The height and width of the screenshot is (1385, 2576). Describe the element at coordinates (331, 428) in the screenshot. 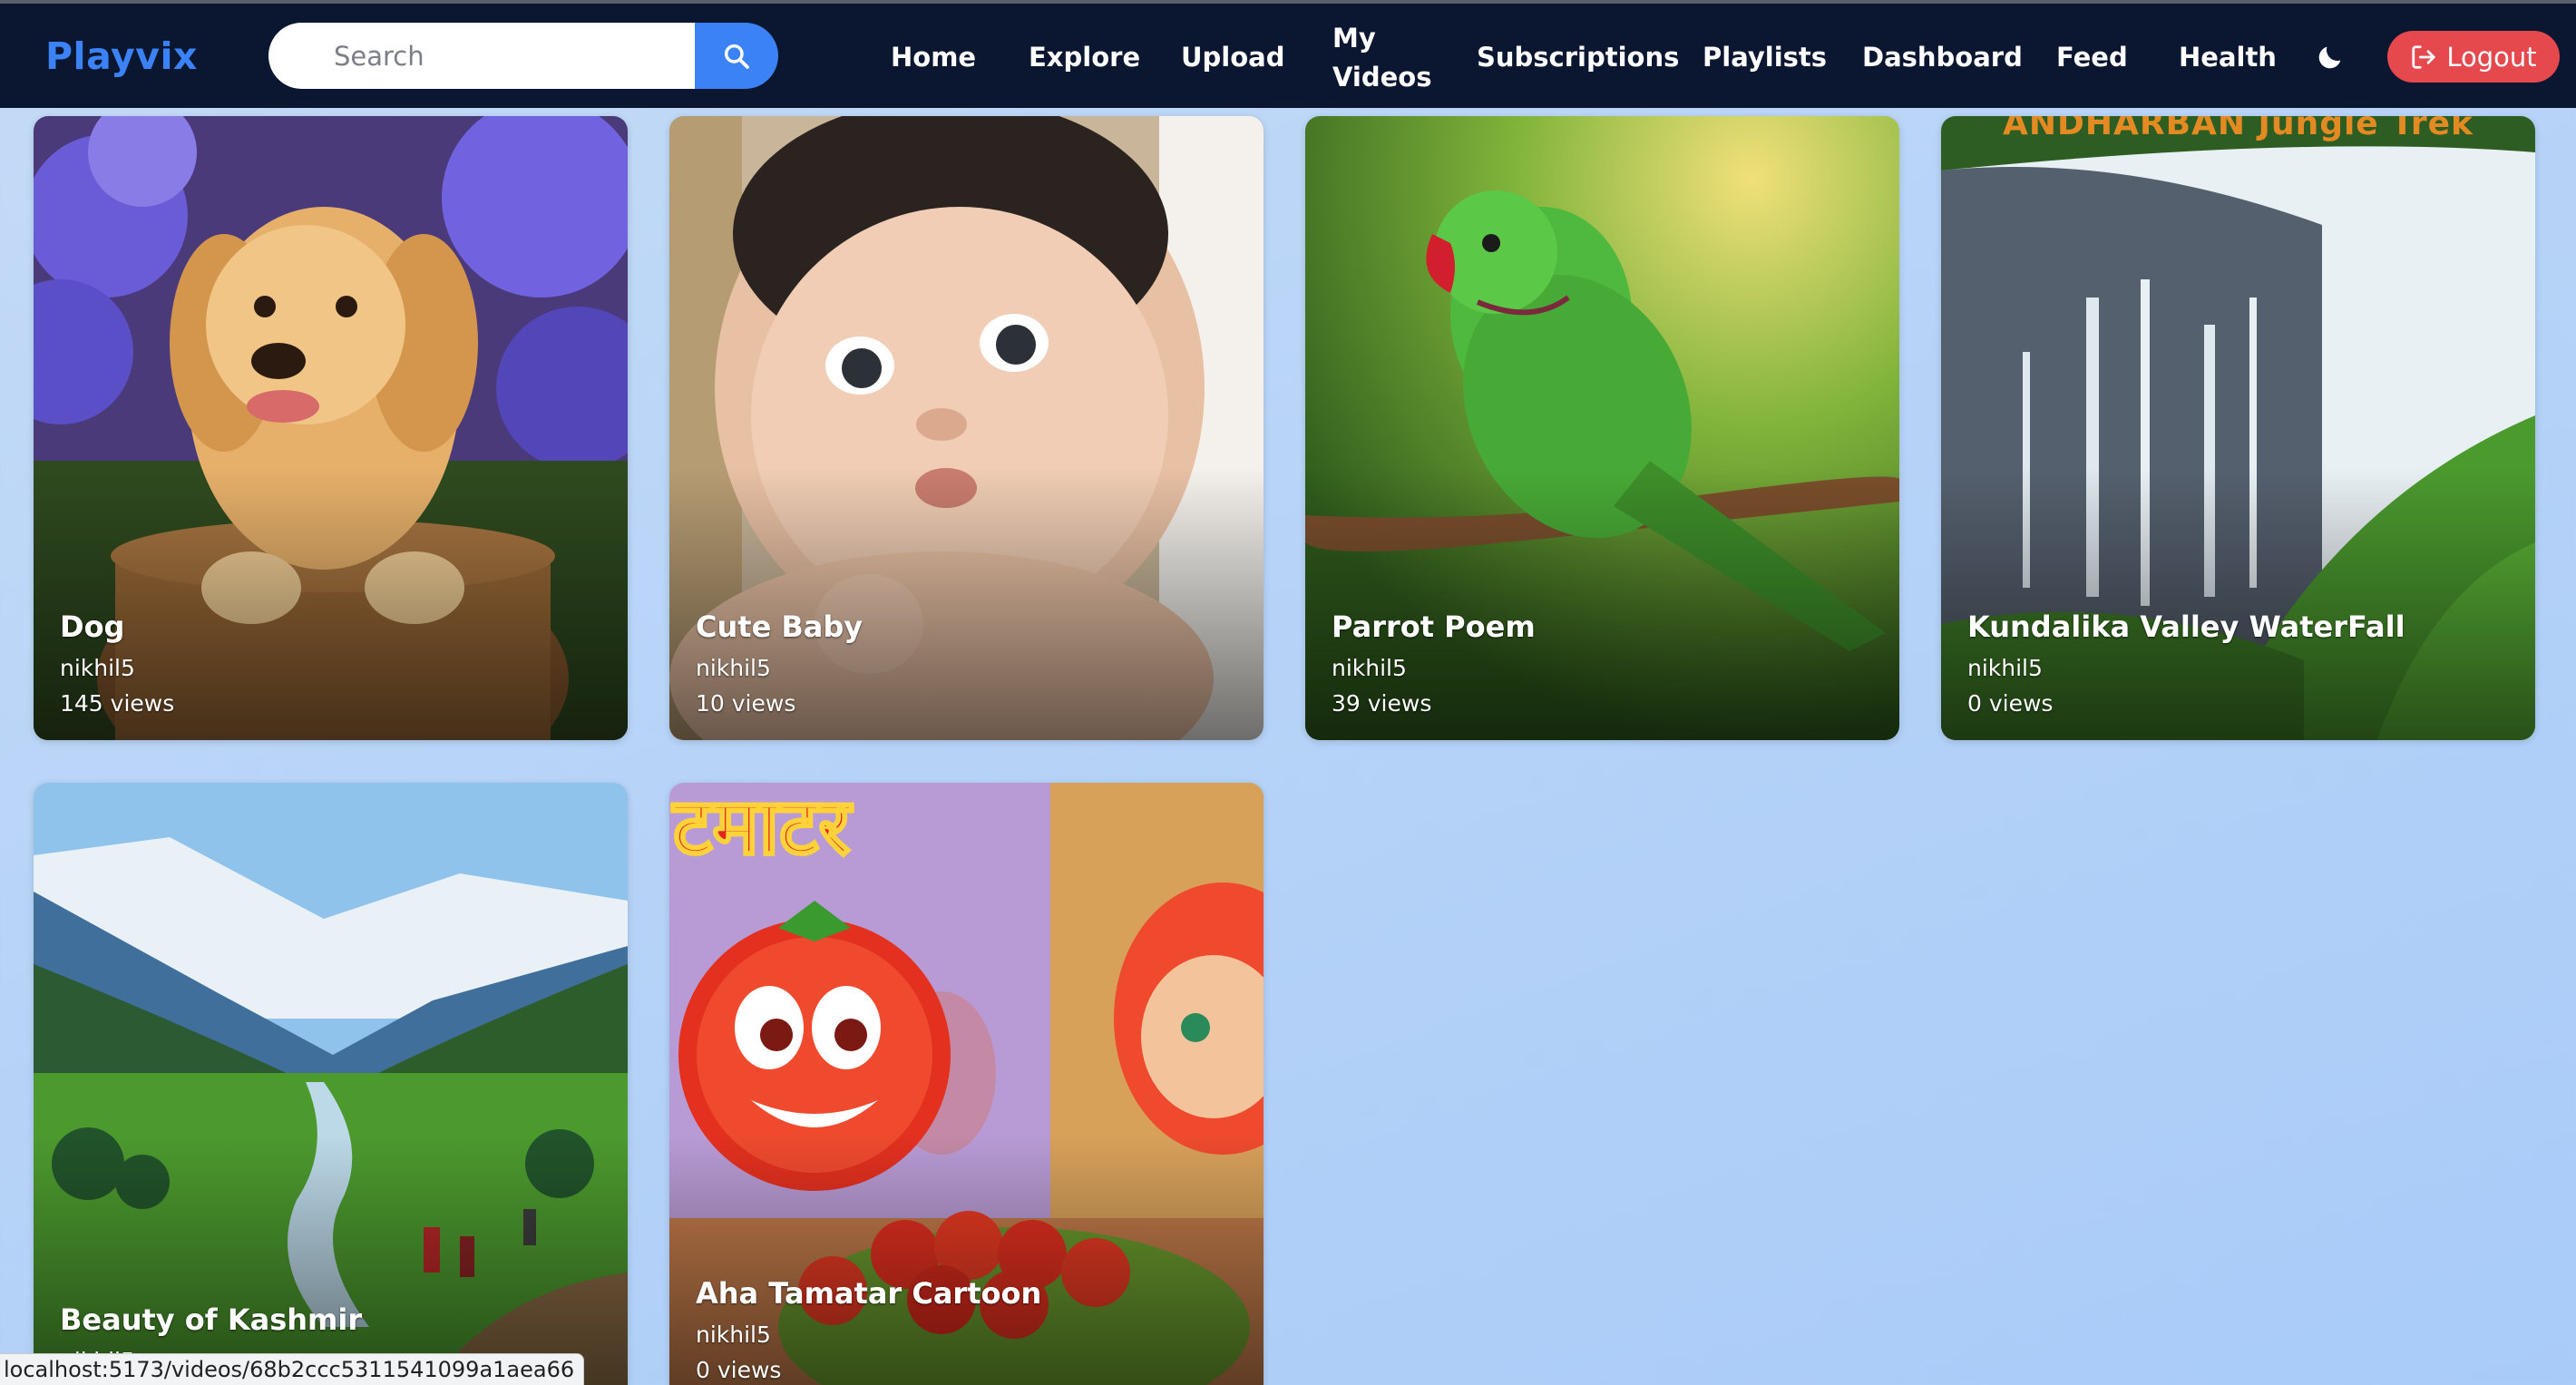

I see `video-card-dog: Dog nikhil5 145 views` at that location.